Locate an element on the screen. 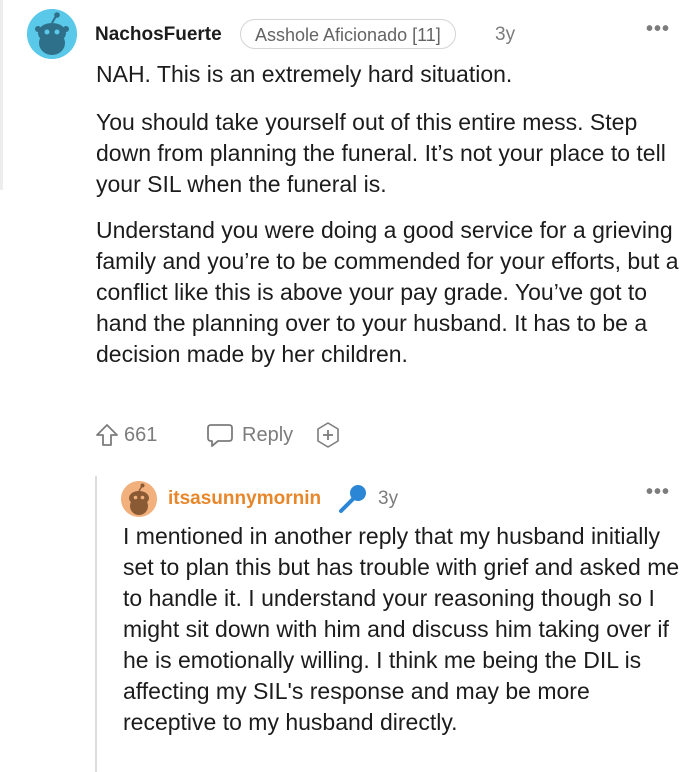  upvote-count: 661 is located at coordinates (141, 434).